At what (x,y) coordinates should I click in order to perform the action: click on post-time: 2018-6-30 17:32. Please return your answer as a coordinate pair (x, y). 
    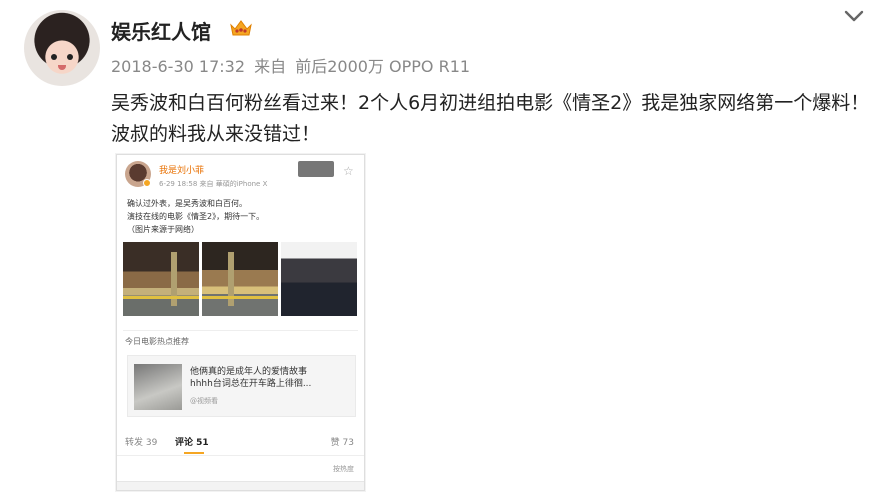
    Looking at the image, I should click on (178, 66).